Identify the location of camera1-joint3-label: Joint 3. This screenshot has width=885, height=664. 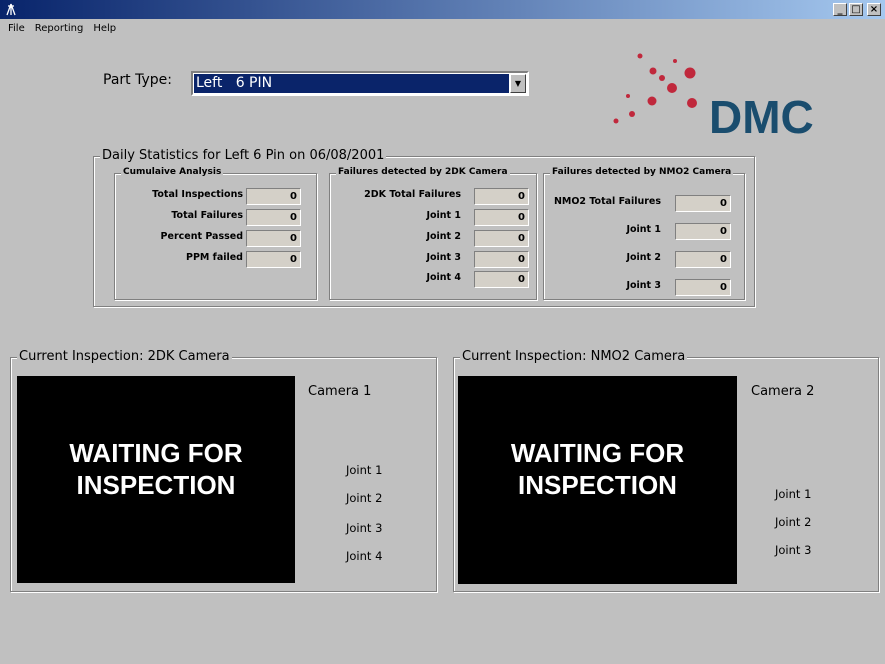
(364, 528).